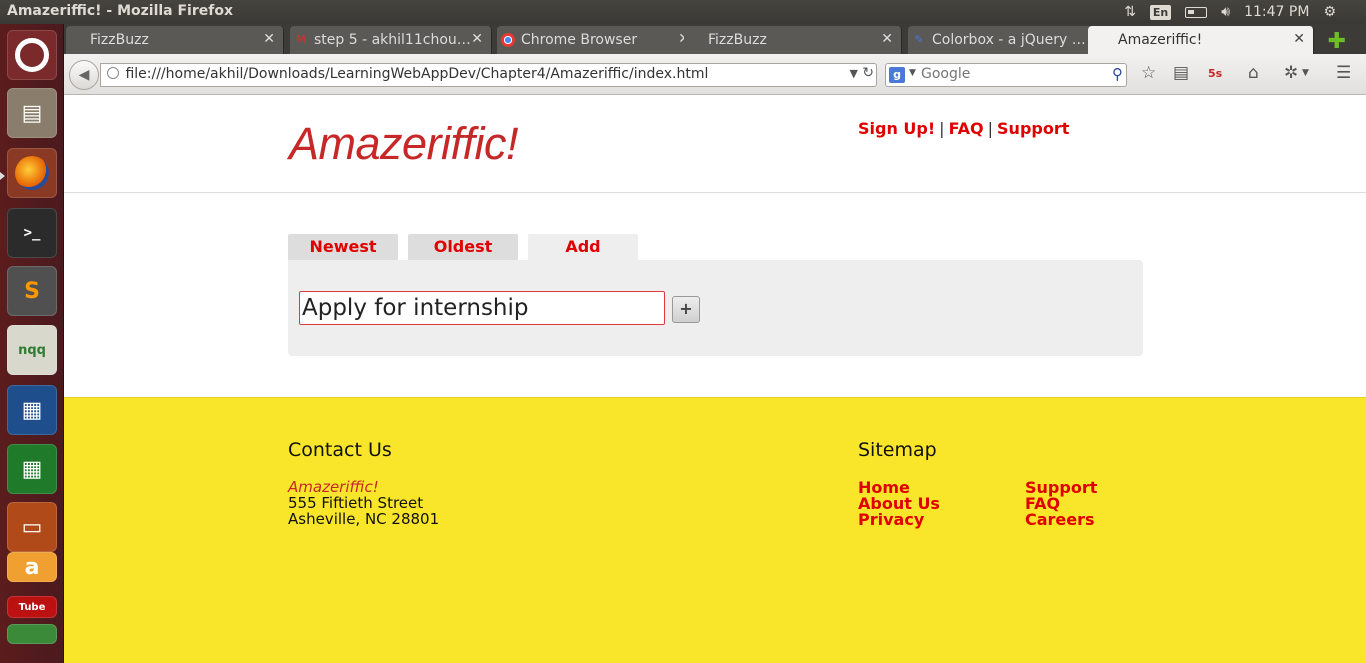  I want to click on keyboard-layout-indicator: En, so click(1160, 12).